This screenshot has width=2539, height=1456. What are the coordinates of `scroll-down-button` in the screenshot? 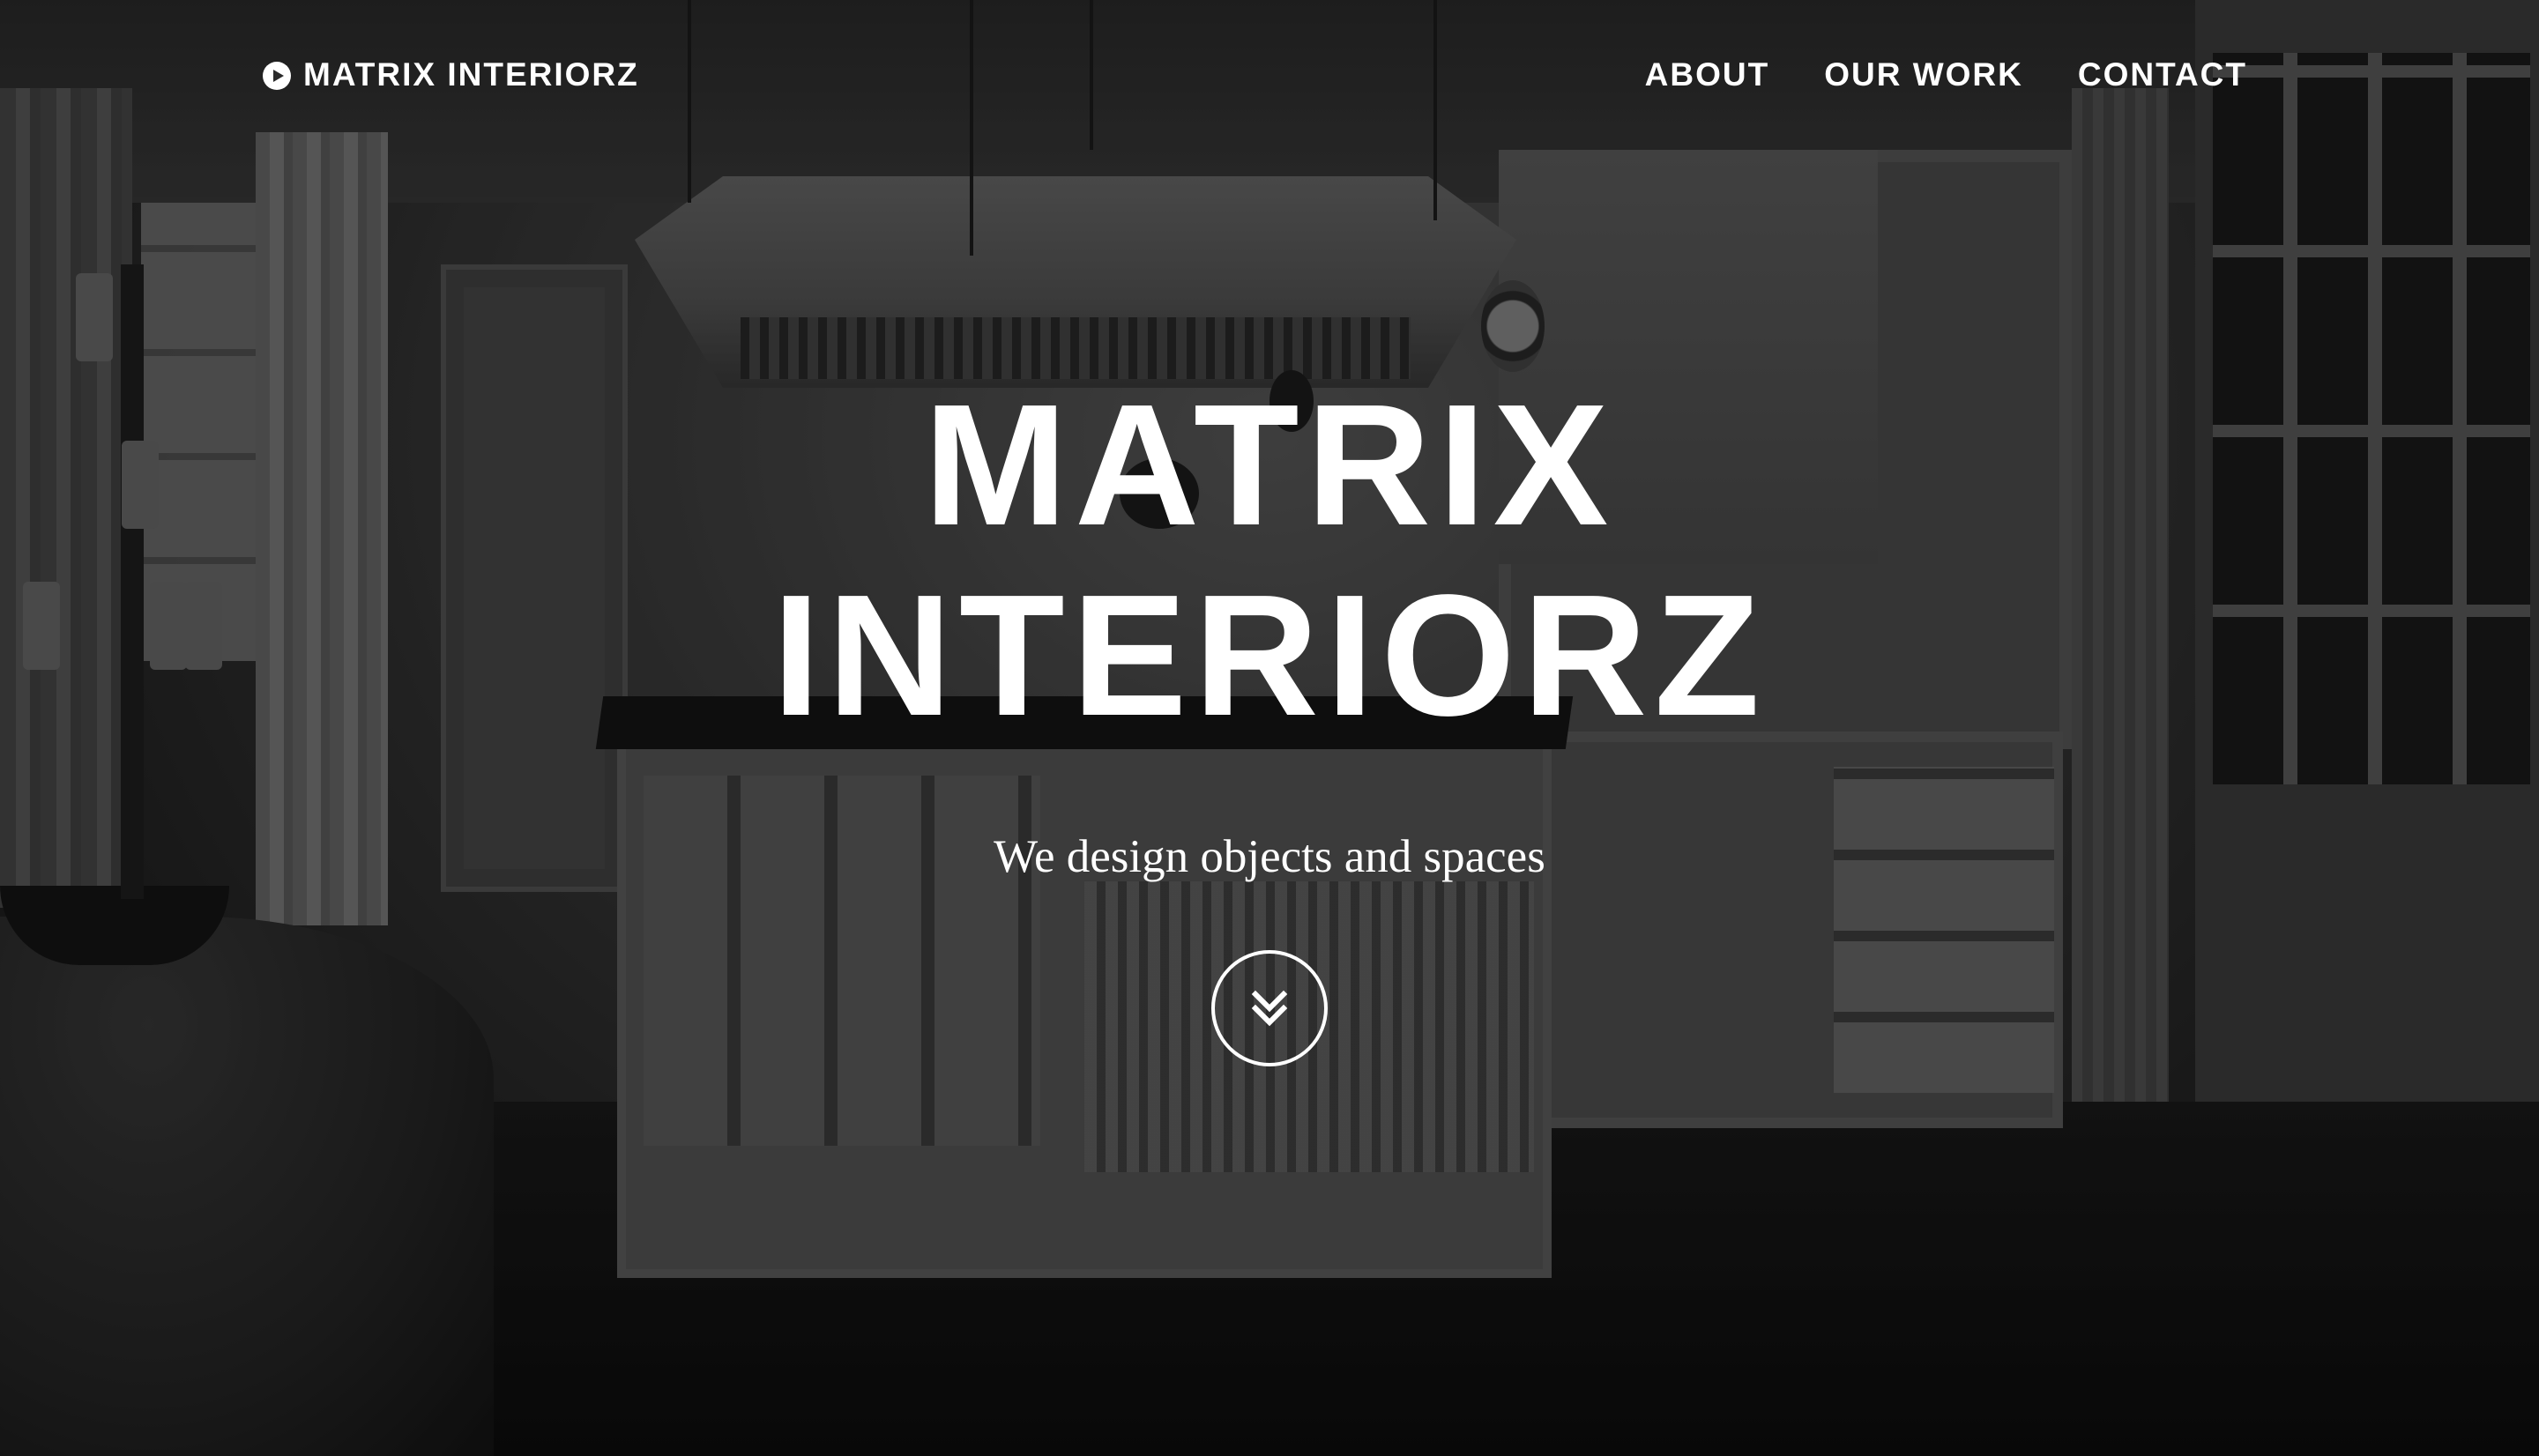 It's located at (1269, 1008).